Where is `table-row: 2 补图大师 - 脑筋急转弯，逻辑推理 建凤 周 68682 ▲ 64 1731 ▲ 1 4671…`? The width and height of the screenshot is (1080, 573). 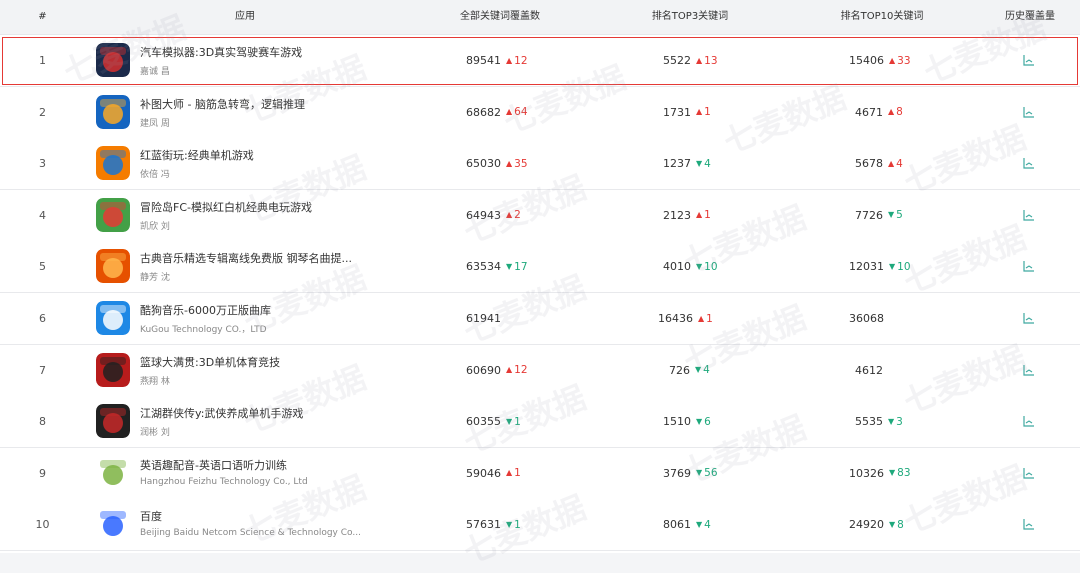
table-row: 2 补图大师 - 脑筋急转弯，逻辑推理 建凤 周 68682 ▲ 64 1731 ▲ 1 4671… is located at coordinates (540, 112).